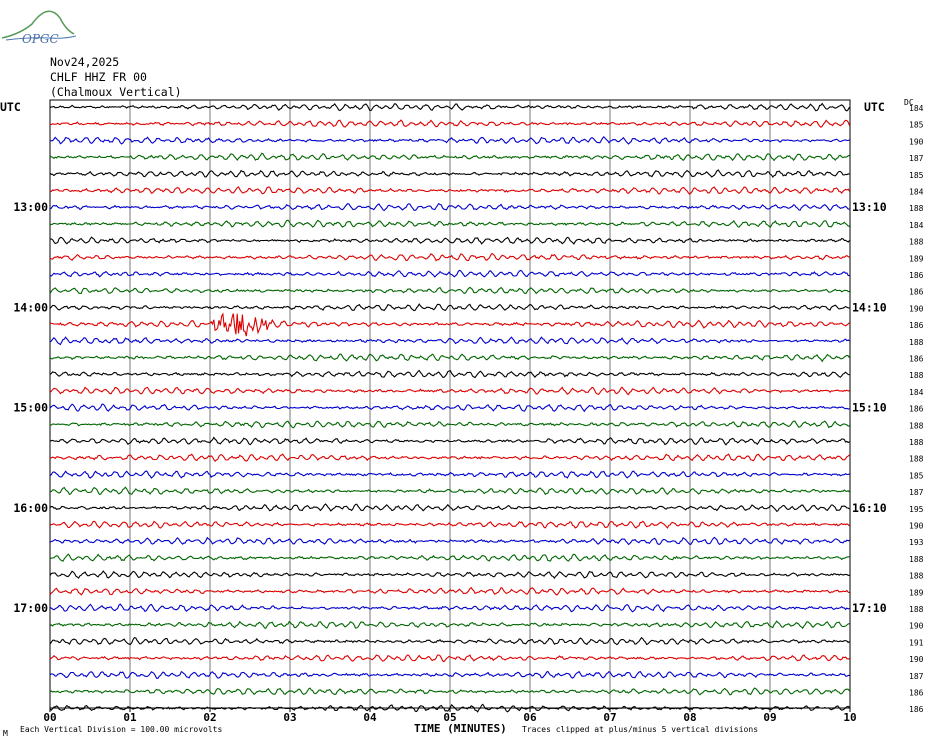 The width and height of the screenshot is (930, 744). Describe the element at coordinates (30, 508) in the screenshot. I see `left-time-label: 16:00` at that location.